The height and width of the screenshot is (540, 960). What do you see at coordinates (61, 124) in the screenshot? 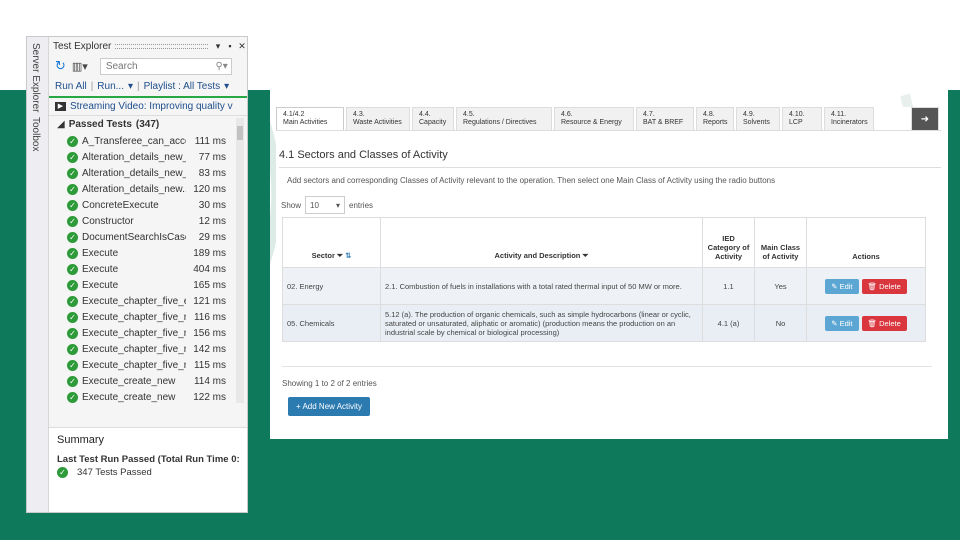
I see `collapse-triangle-icon: ◢` at bounding box center [61, 124].